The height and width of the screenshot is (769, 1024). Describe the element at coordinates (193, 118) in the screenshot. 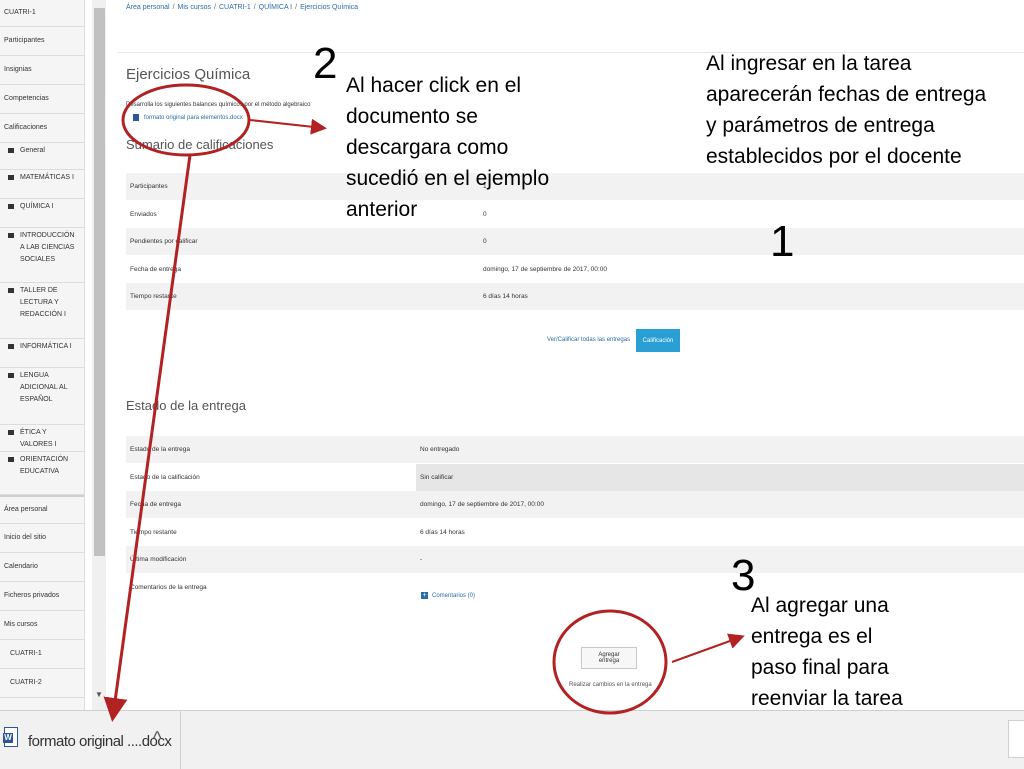

I see `attached-file-name: formato original para elementos.docx` at that location.